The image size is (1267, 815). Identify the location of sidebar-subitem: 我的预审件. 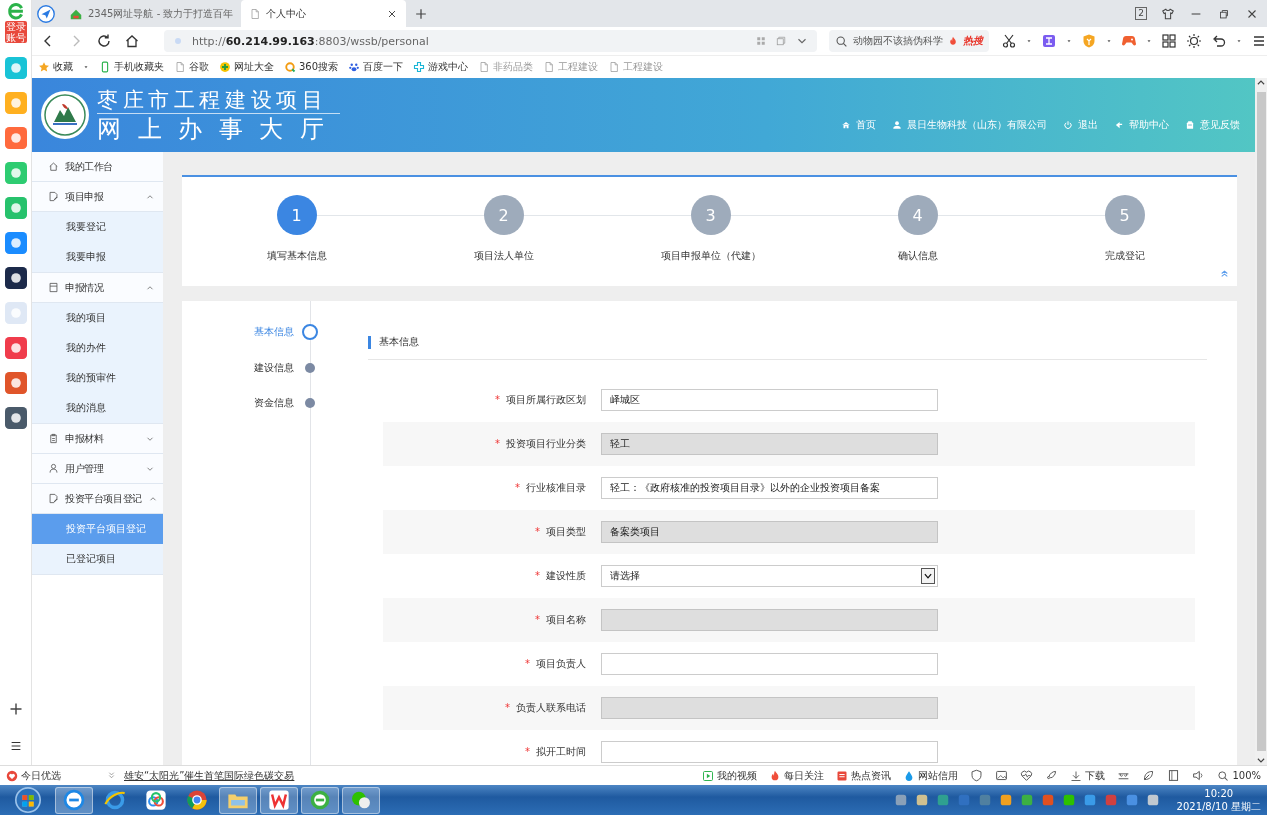
(97, 378).